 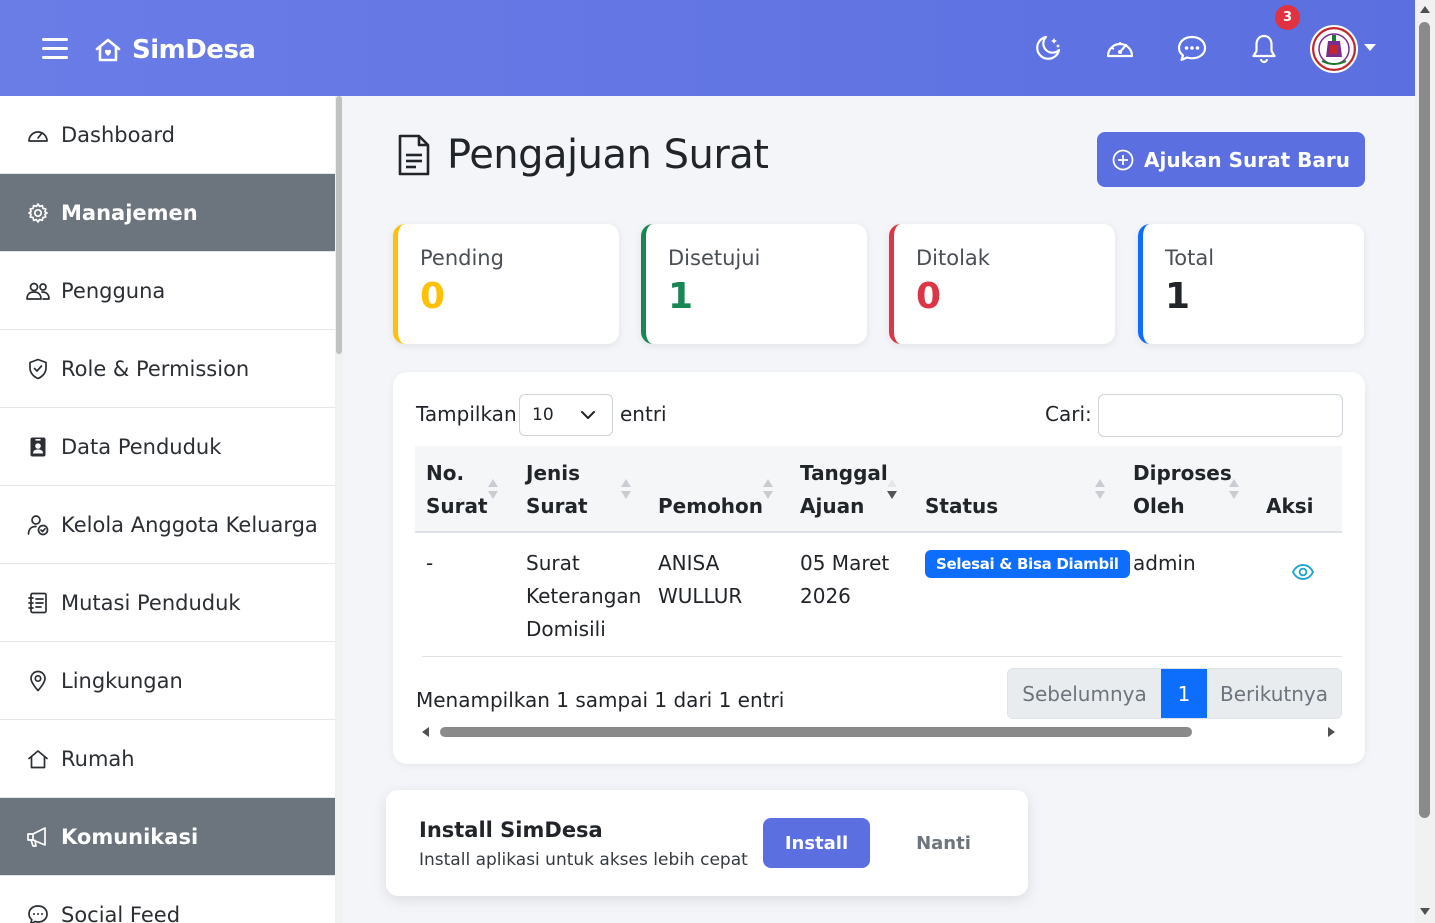 I want to click on avatar, so click(x=1334, y=49).